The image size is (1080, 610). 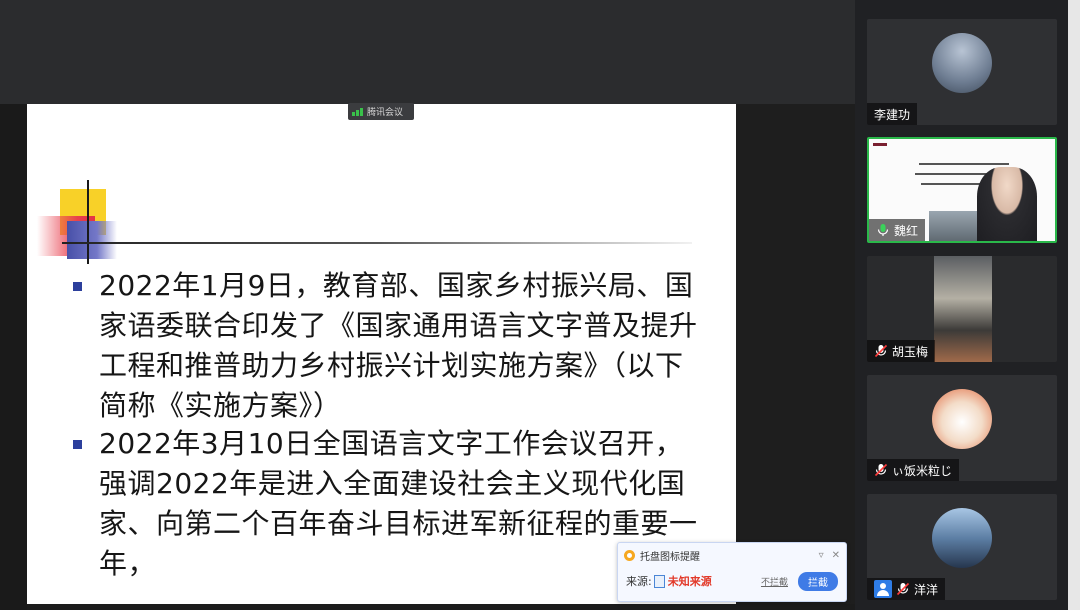 I want to click on source-label: 来源:, so click(x=639, y=581).